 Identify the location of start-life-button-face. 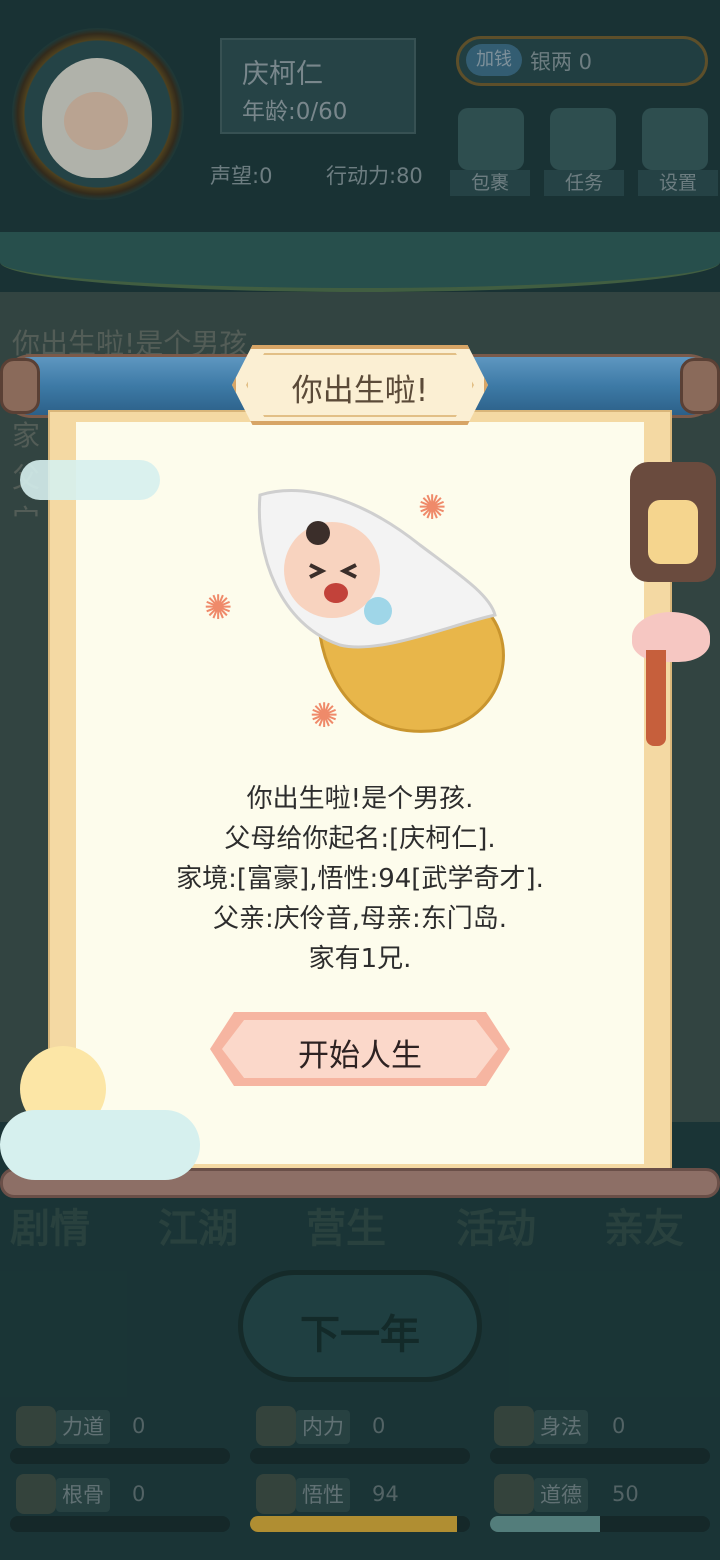
(360, 1049).